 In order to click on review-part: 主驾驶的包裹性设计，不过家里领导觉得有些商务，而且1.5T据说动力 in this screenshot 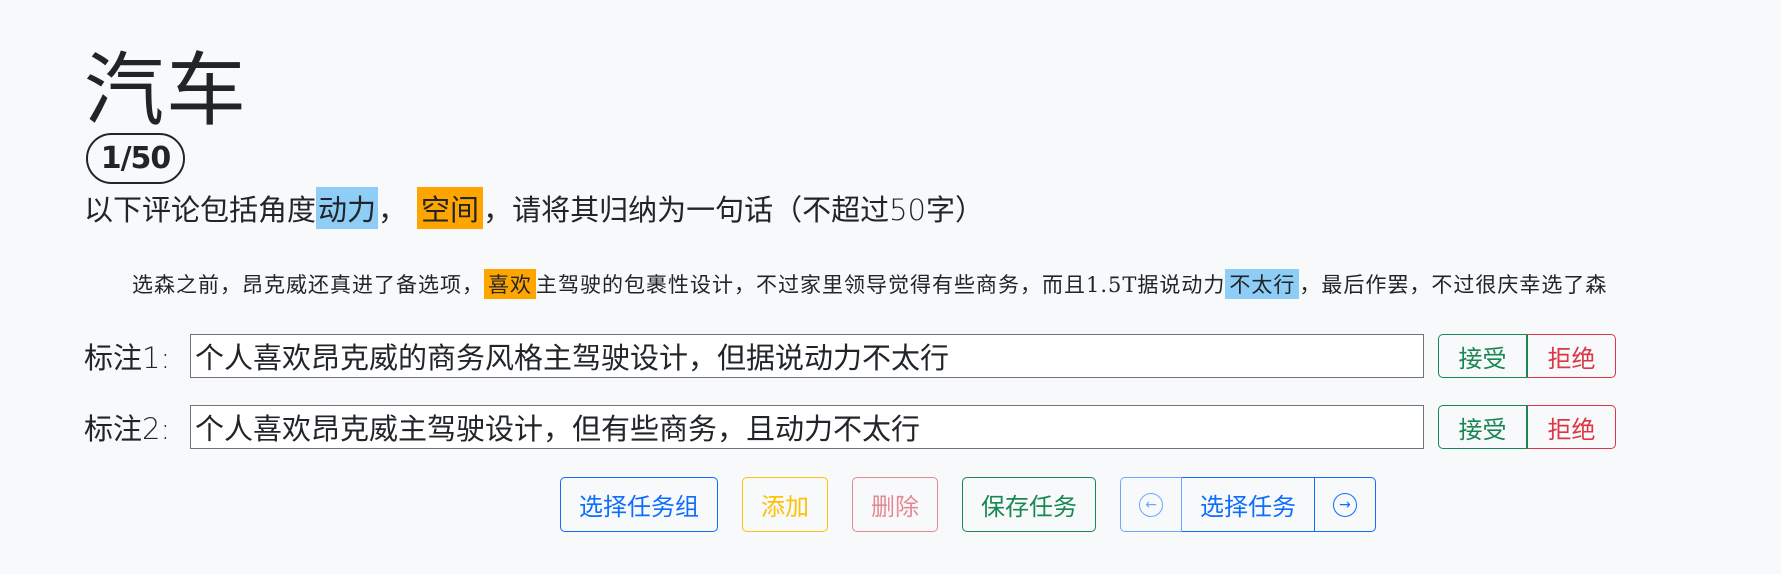, I will do `click(881, 285)`.